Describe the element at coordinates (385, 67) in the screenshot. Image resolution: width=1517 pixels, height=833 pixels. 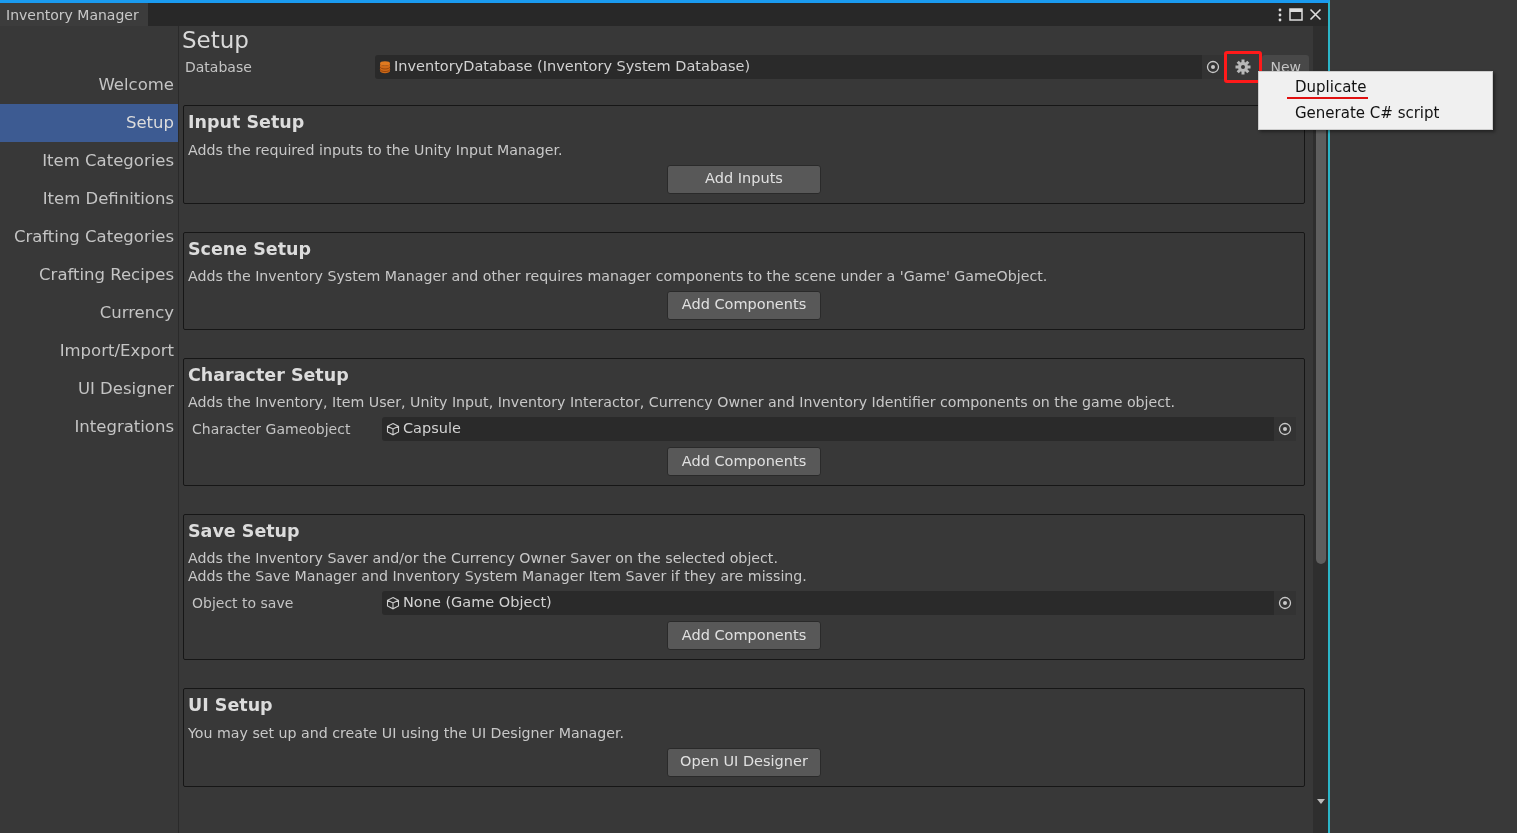
I see `database-icon` at that location.